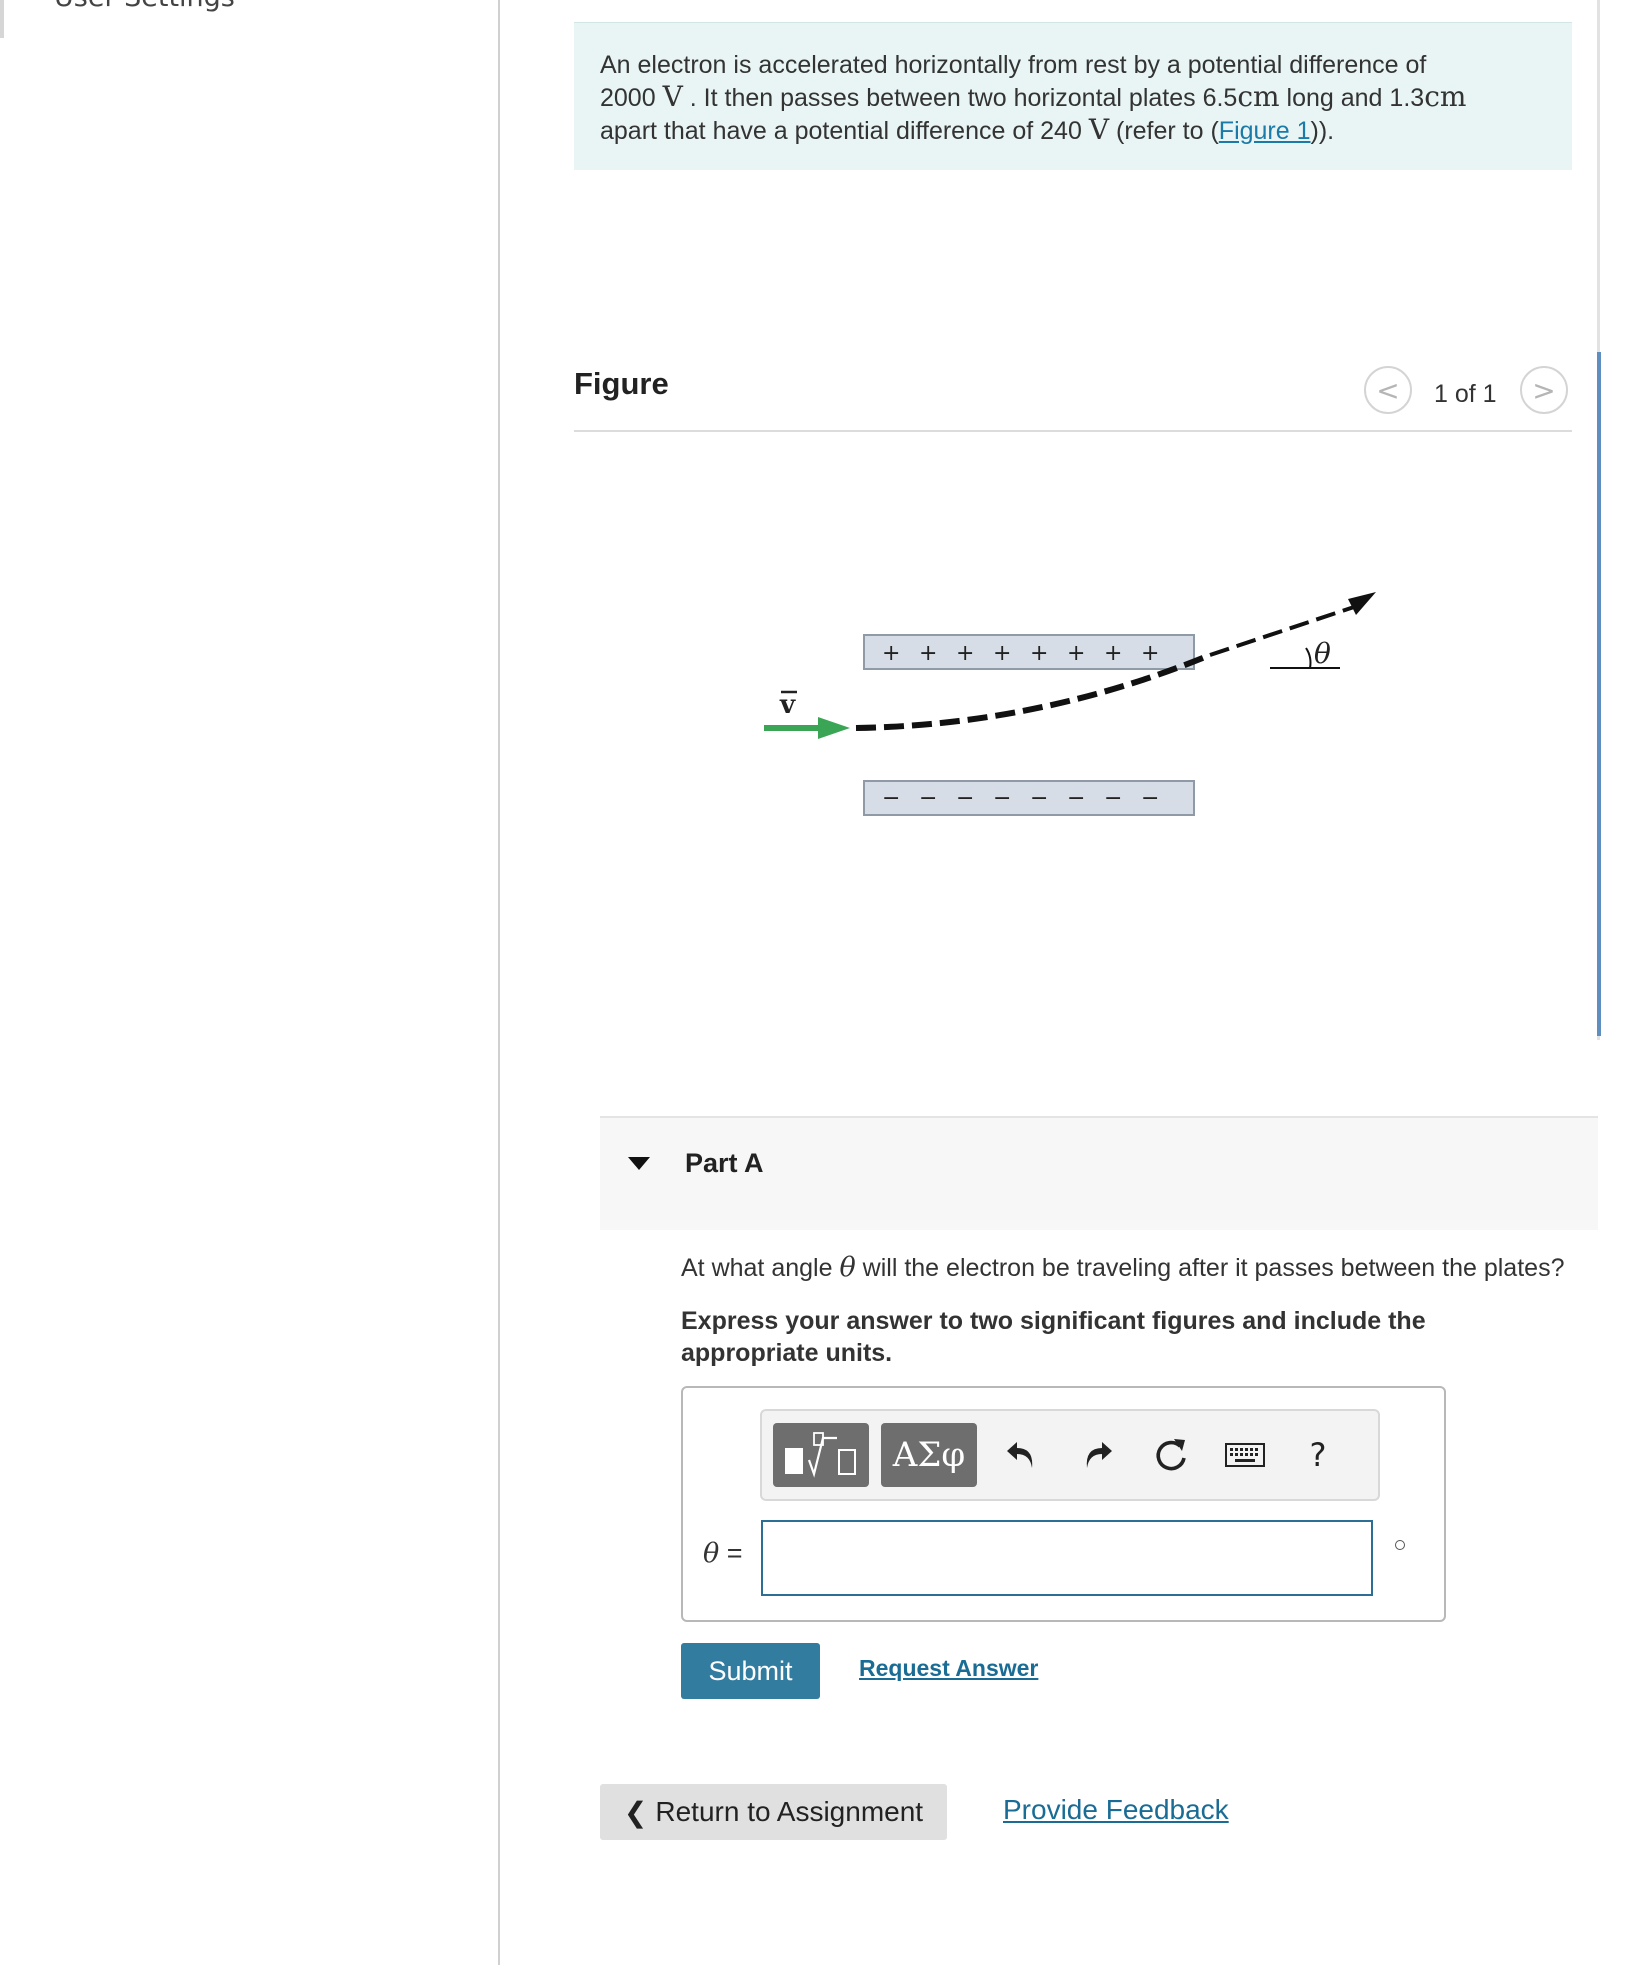 This screenshot has height=1965, width=1640. What do you see at coordinates (929, 1455) in the screenshot?
I see `greek-symbols-button: ΑΣφ` at bounding box center [929, 1455].